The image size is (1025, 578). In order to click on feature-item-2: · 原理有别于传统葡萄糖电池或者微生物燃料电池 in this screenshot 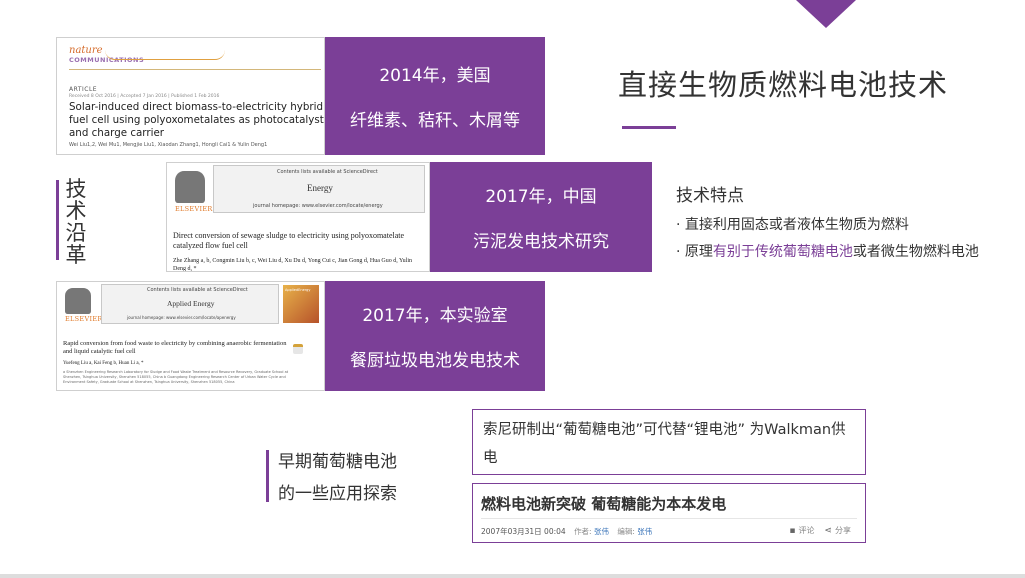, I will do `click(827, 251)`.